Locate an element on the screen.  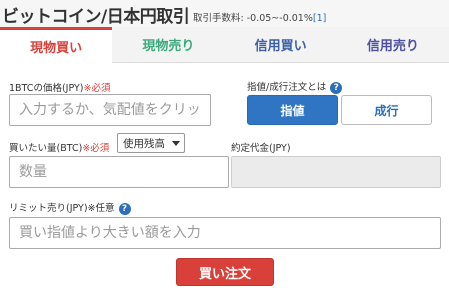
price-input is located at coordinates (110, 110).